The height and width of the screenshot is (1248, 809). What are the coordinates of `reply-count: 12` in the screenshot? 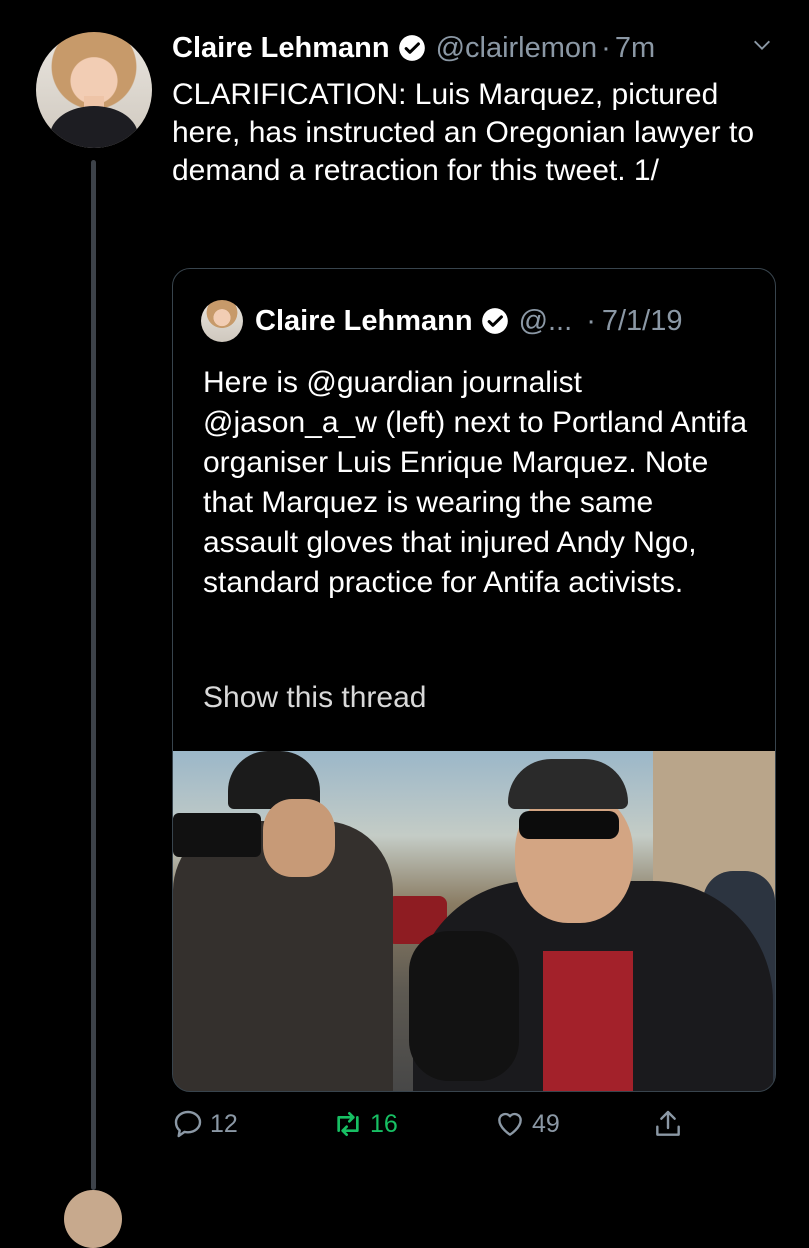 It's located at (224, 1123).